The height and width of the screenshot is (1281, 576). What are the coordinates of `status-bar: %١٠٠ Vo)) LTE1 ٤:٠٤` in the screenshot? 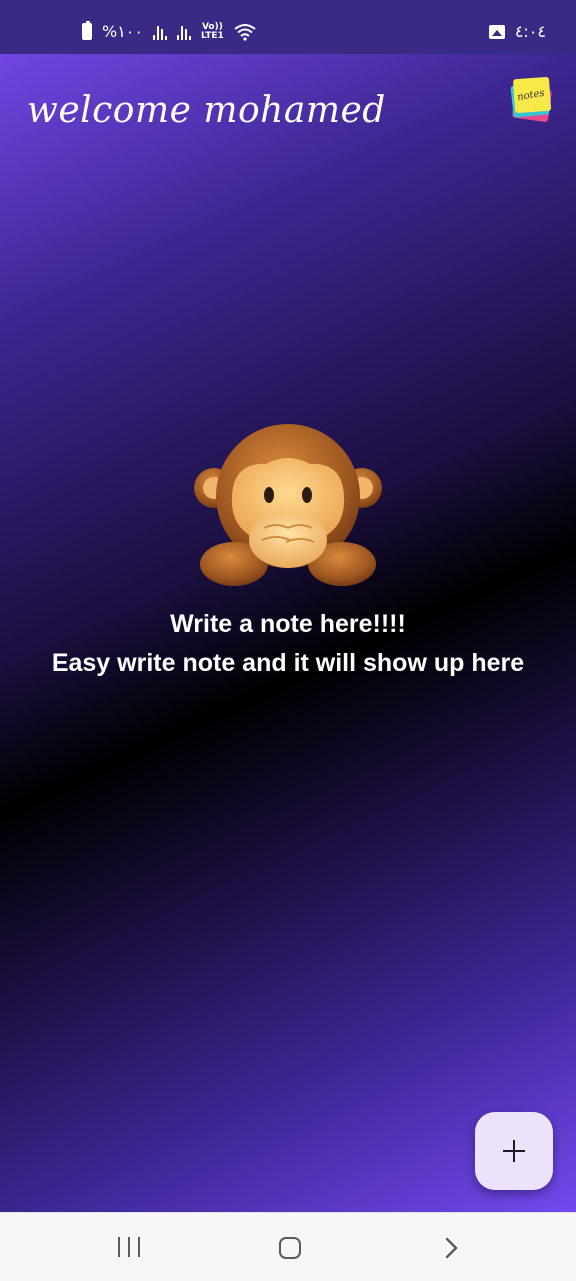 It's located at (288, 27).